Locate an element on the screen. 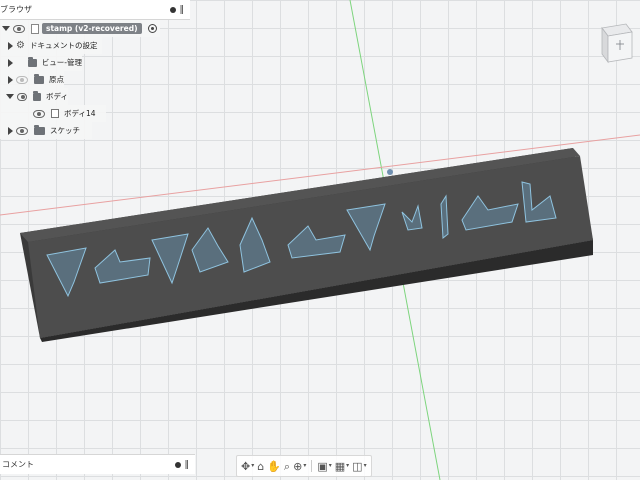  browser-root-label: stamp (v2-recovered) is located at coordinates (92, 28).